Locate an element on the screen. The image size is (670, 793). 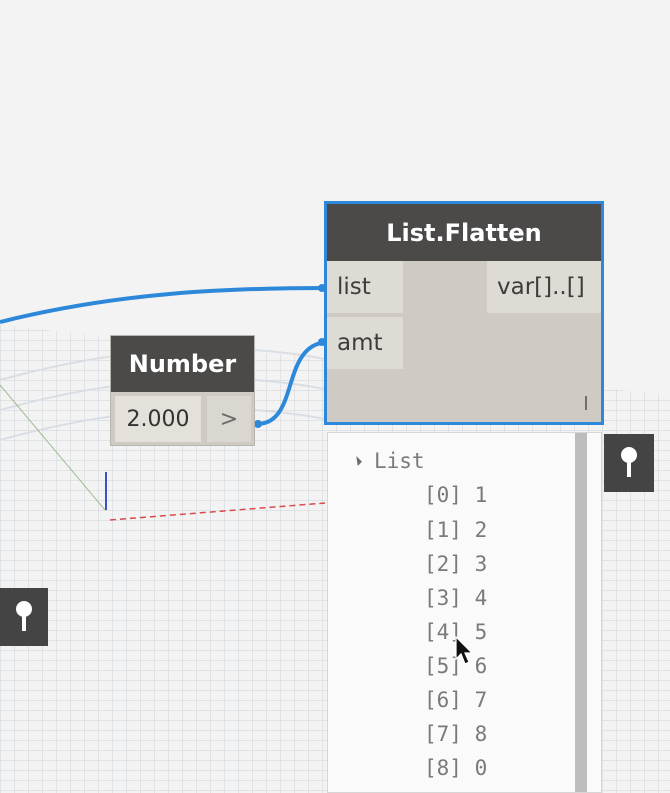
list-item: [1] 2 is located at coordinates (455, 530).